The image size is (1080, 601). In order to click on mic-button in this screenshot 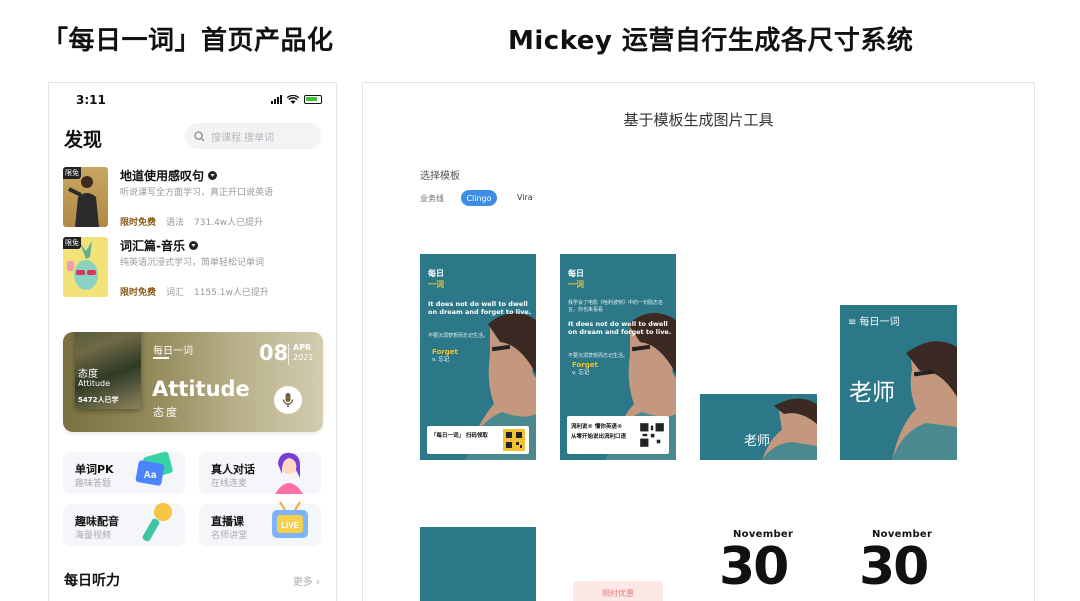, I will do `click(288, 400)`.